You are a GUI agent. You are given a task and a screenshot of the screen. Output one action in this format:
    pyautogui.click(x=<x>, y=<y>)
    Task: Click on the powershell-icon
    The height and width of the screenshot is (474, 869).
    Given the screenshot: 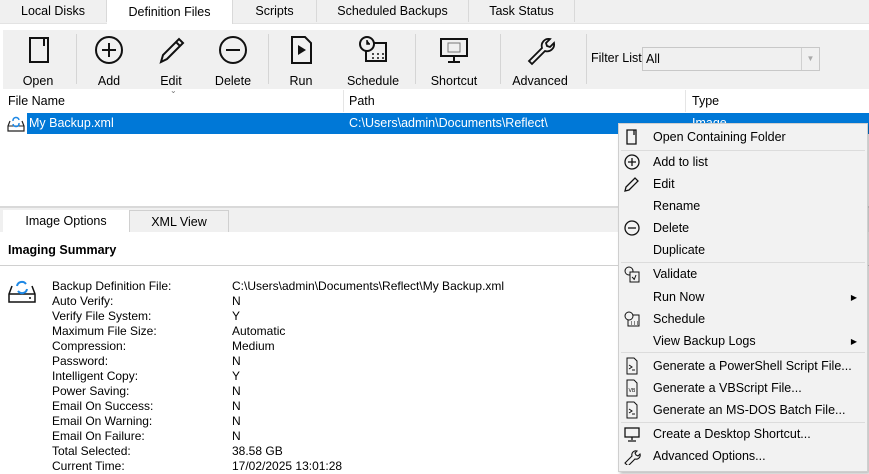 What is the action you would take?
    pyautogui.click(x=632, y=366)
    